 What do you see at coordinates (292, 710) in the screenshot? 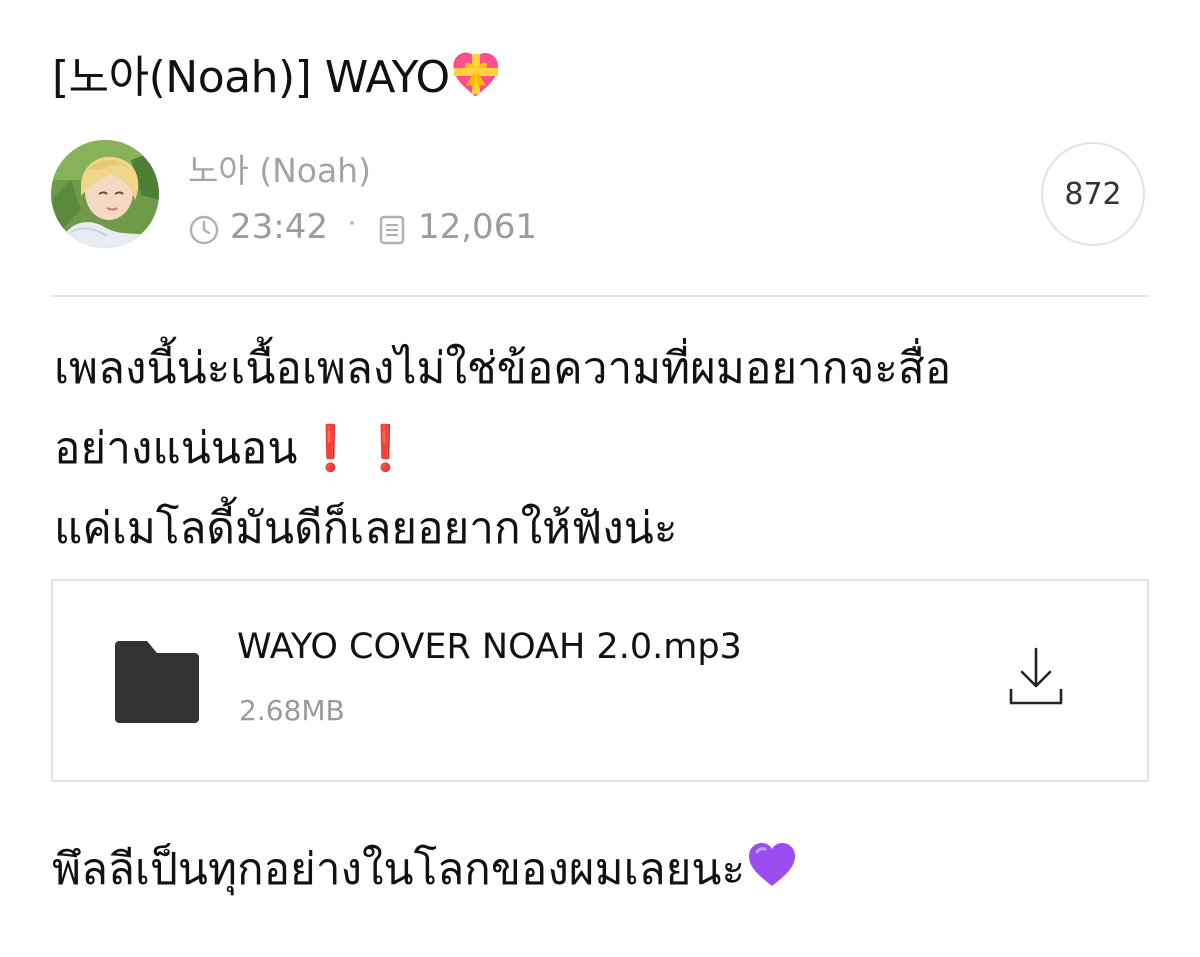
I see `file-size: 2.68MB` at bounding box center [292, 710].